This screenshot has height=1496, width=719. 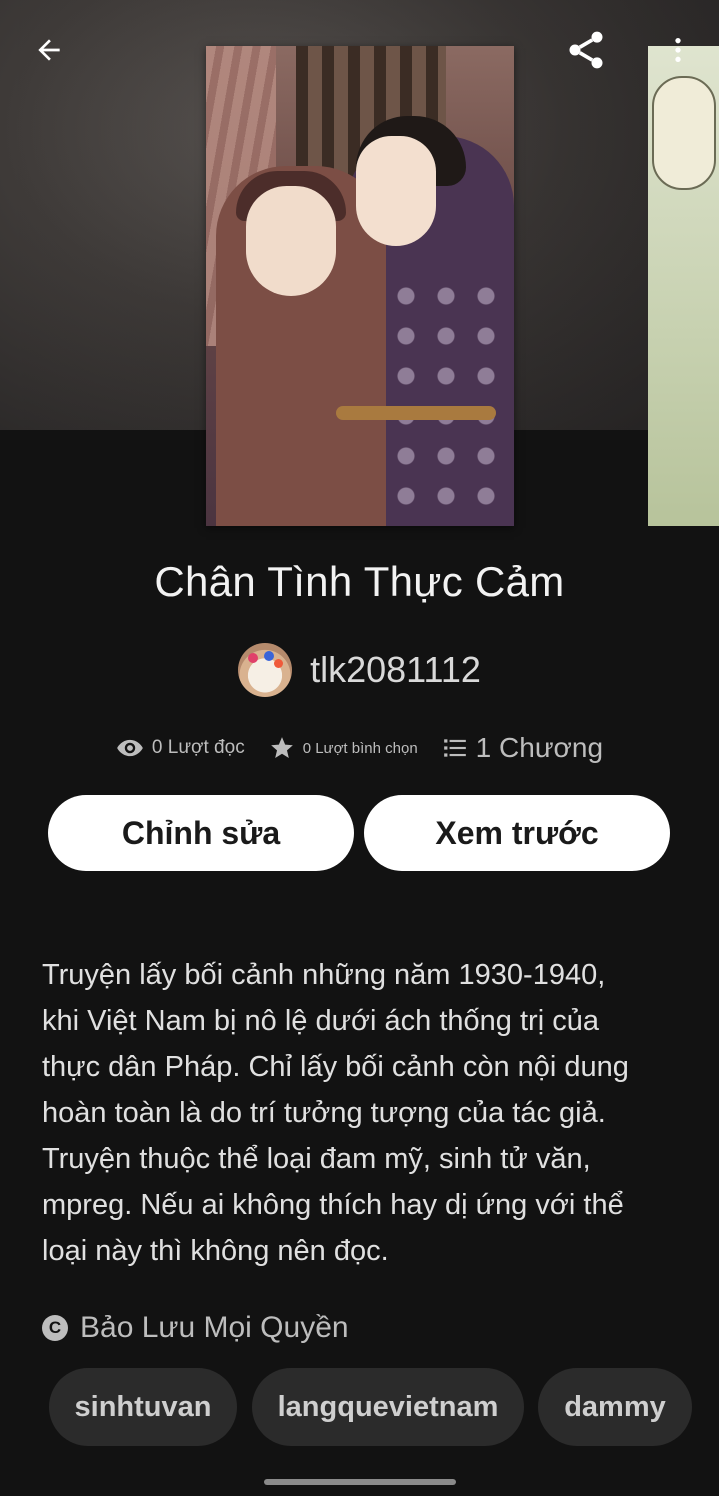 I want to click on tag-chip: langquevietnam, so click(x=388, y=1407).